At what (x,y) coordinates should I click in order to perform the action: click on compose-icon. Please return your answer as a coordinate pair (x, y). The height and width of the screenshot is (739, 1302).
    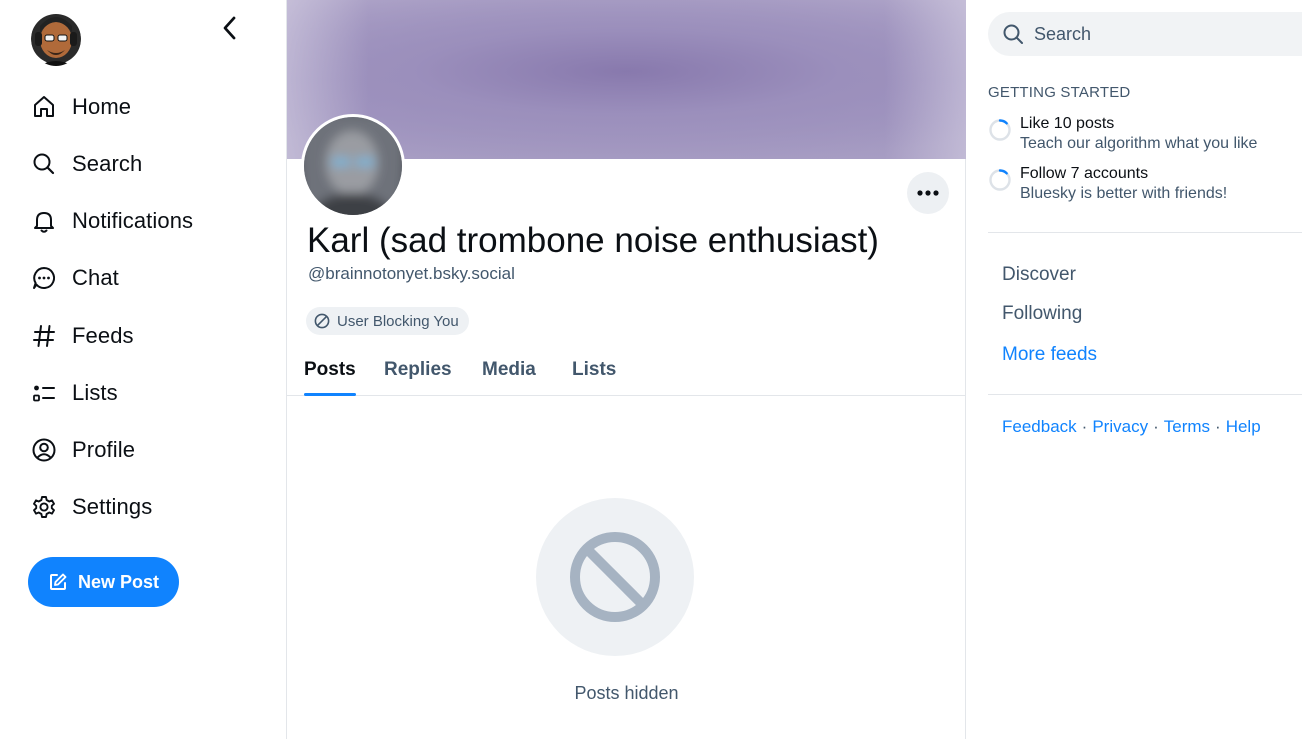
    Looking at the image, I should click on (58, 581).